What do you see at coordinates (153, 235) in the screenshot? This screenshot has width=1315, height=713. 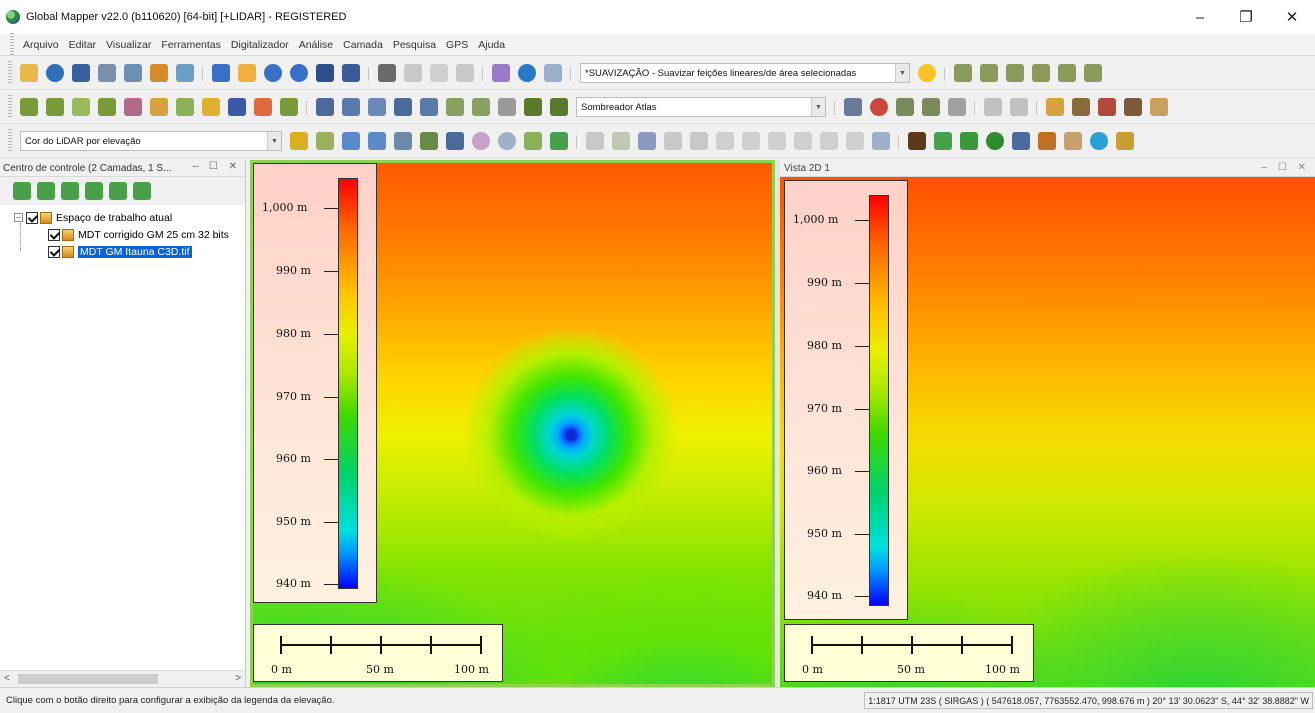 I see `layer-label: MDT corrigido GM 25 cm 32 bits` at bounding box center [153, 235].